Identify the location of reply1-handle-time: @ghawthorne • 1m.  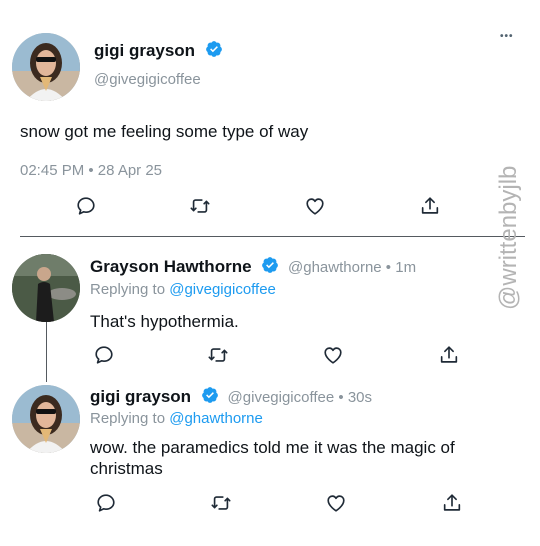
(352, 267).